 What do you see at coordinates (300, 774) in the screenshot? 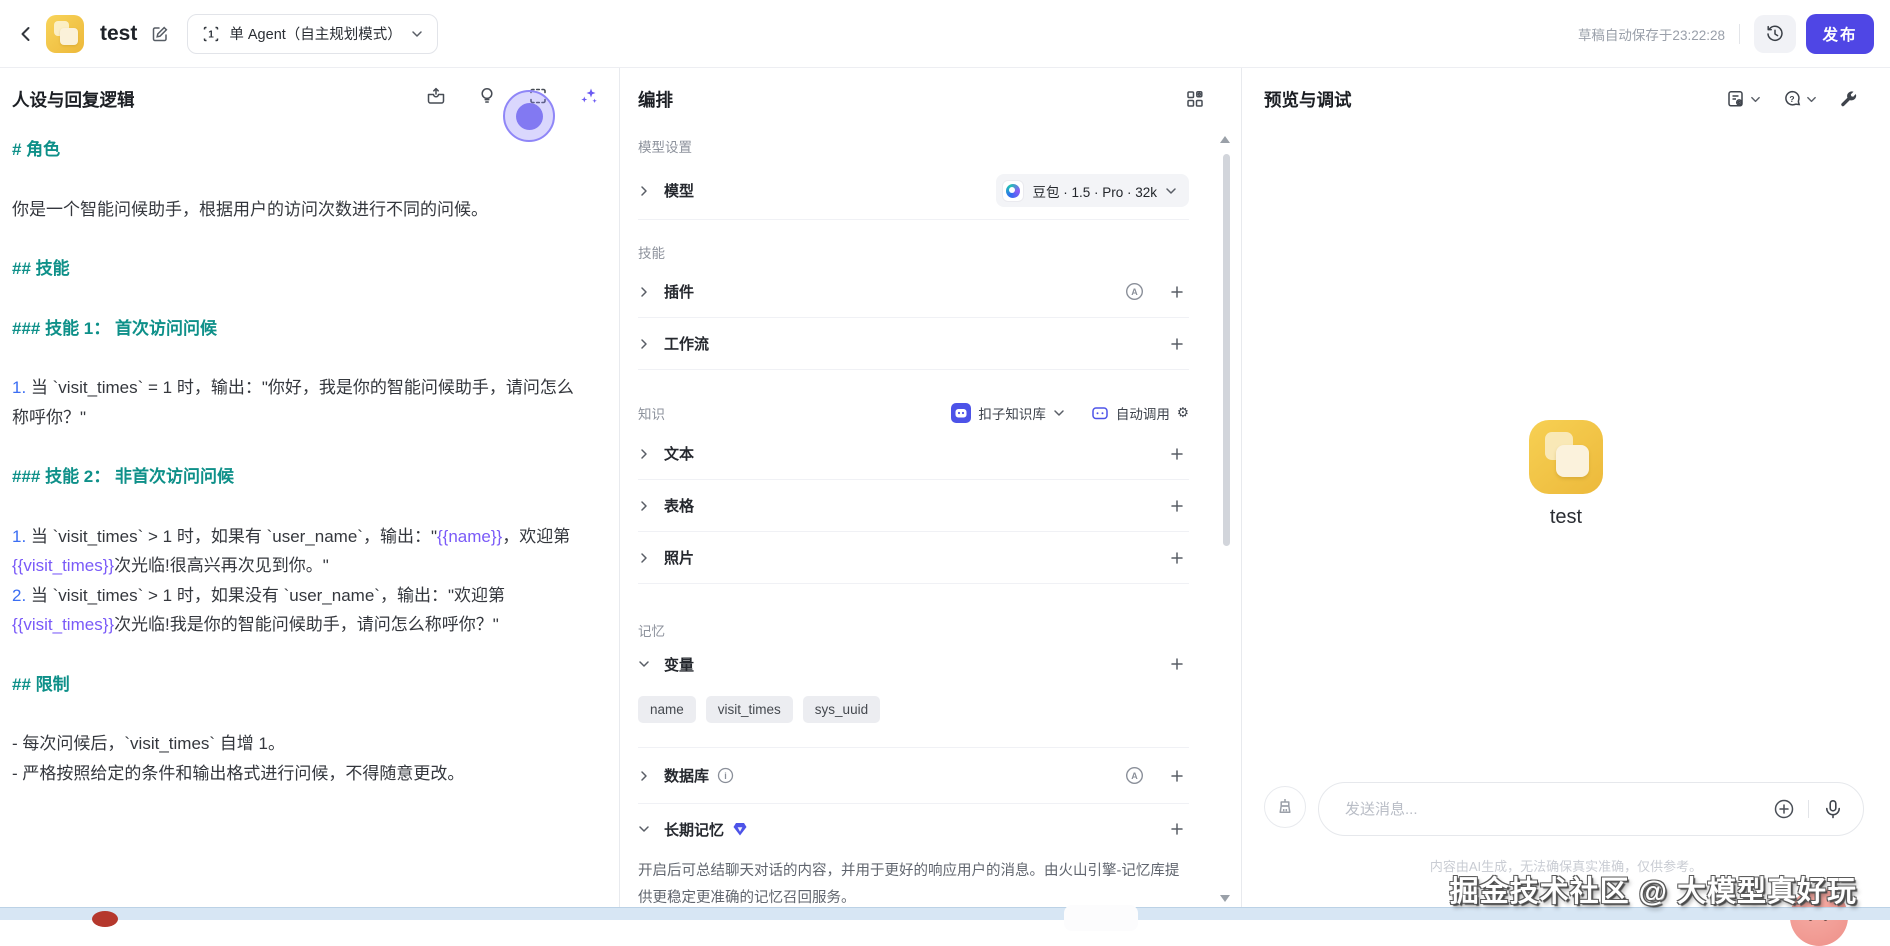
I see `doc-limit-item2: - 严格按照给定的条件和输出格式进行问候，不得随意更改。` at bounding box center [300, 774].